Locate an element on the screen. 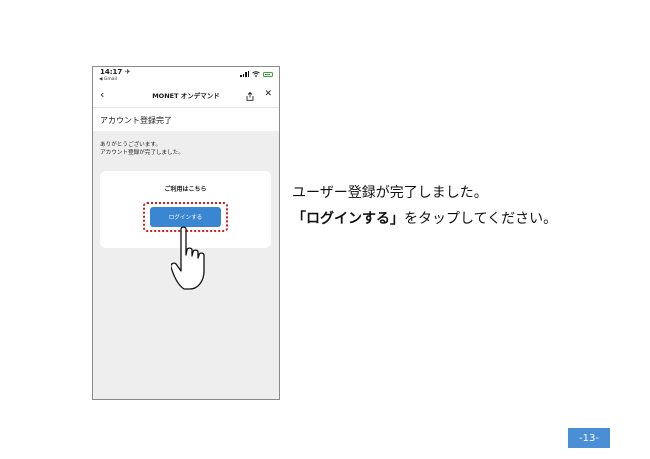 The image size is (650, 459). thanks-line-1: ありがとうございます。 is located at coordinates (130, 145).